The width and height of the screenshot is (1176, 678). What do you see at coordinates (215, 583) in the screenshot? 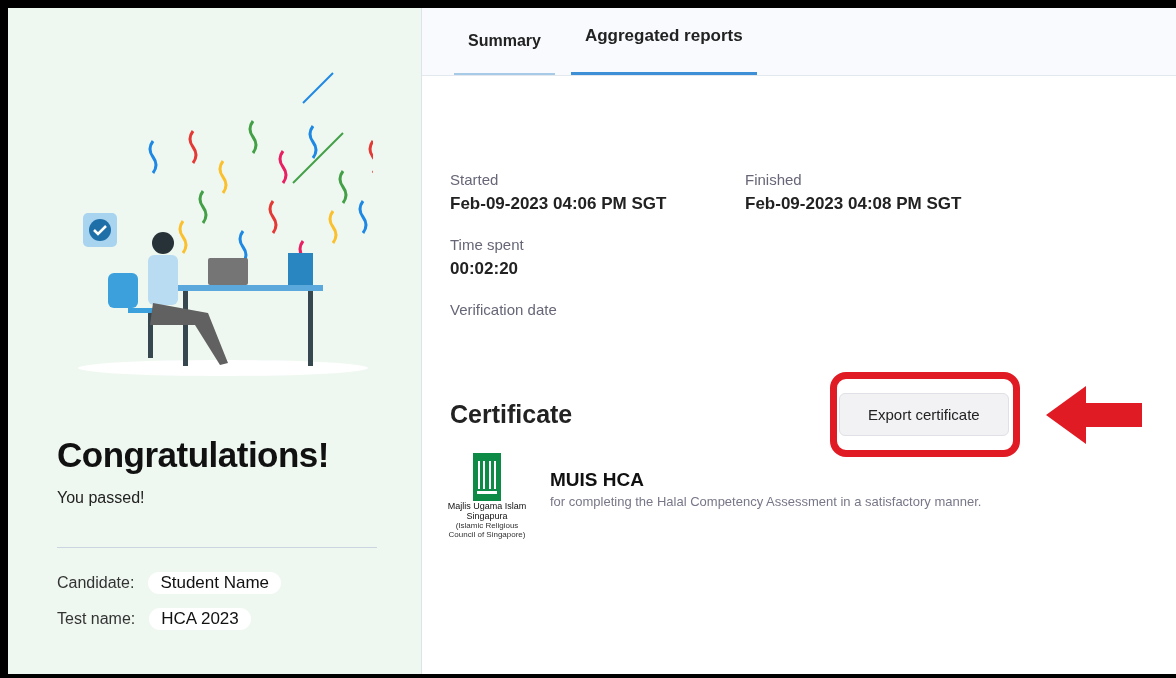
I see `detail-value: Student Name` at bounding box center [215, 583].